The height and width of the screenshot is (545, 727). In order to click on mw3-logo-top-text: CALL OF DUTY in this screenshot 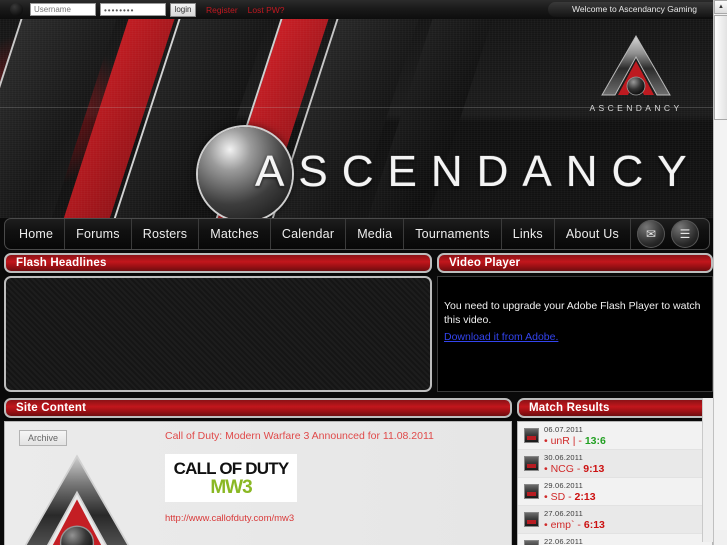, I will do `click(231, 468)`.